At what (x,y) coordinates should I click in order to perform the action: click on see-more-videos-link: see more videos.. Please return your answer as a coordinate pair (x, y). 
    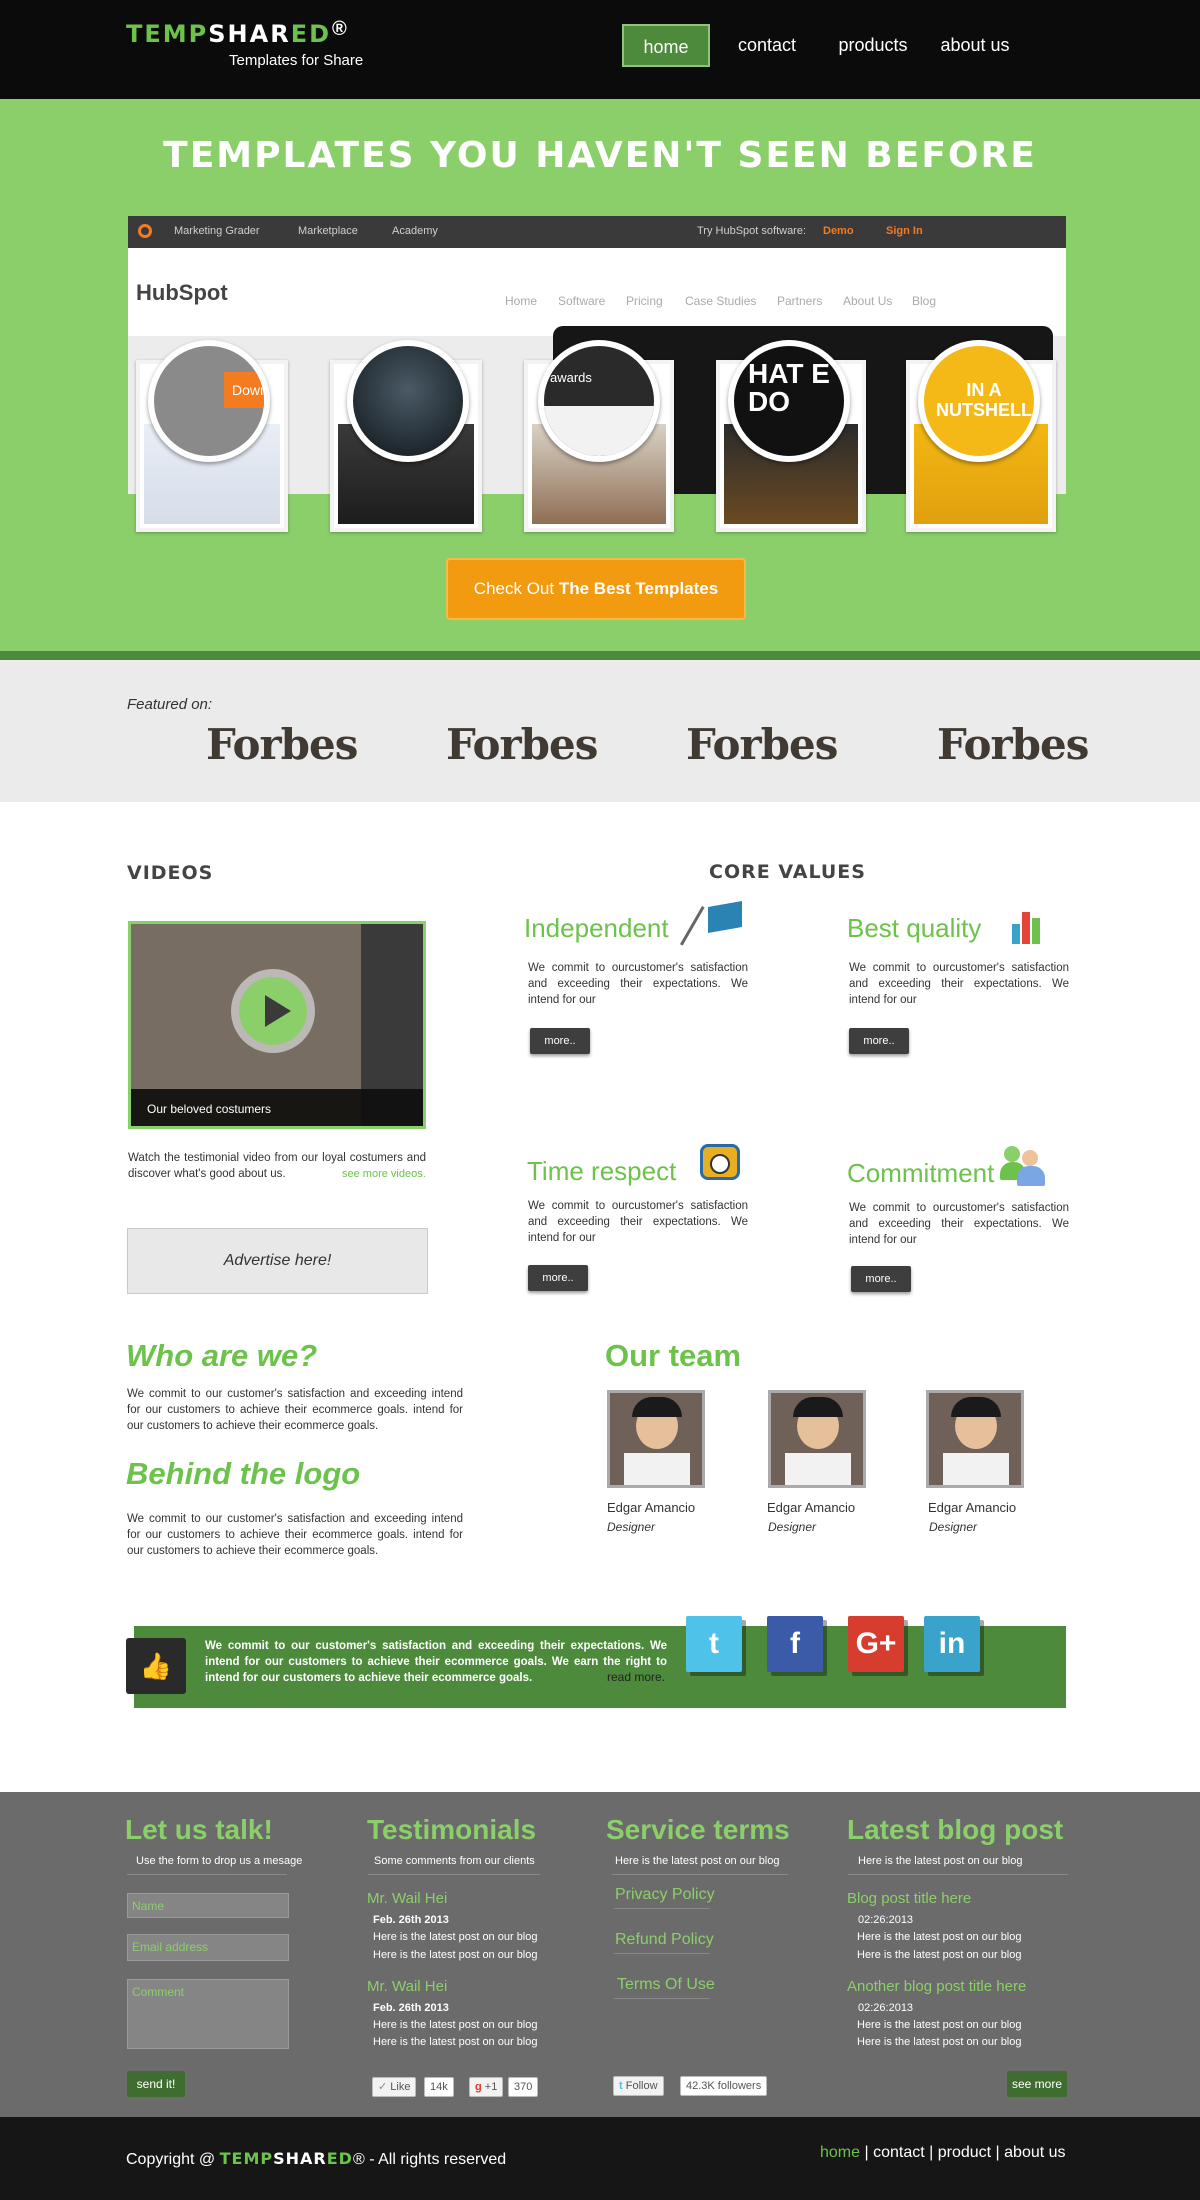
    Looking at the image, I should click on (384, 1174).